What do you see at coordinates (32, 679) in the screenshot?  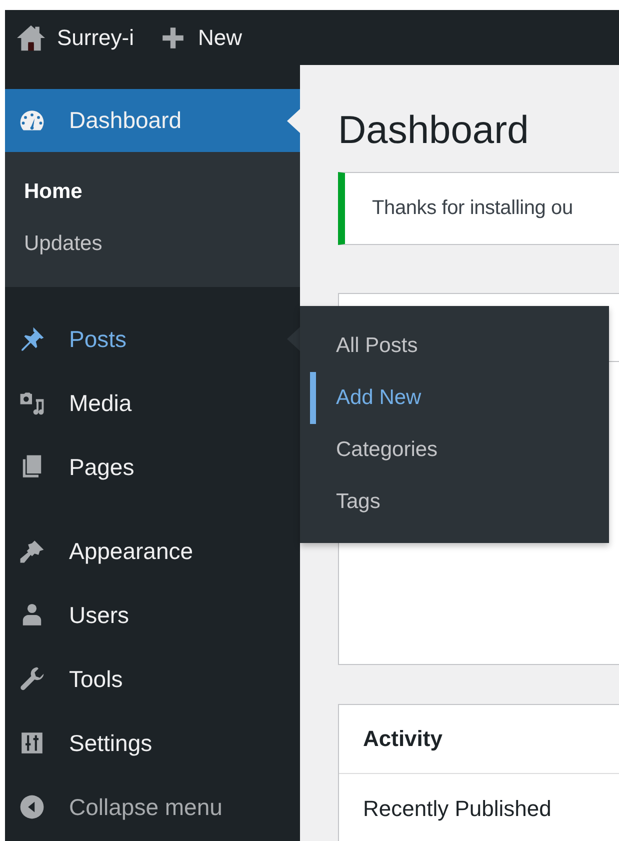 I see `wrench-icon` at bounding box center [32, 679].